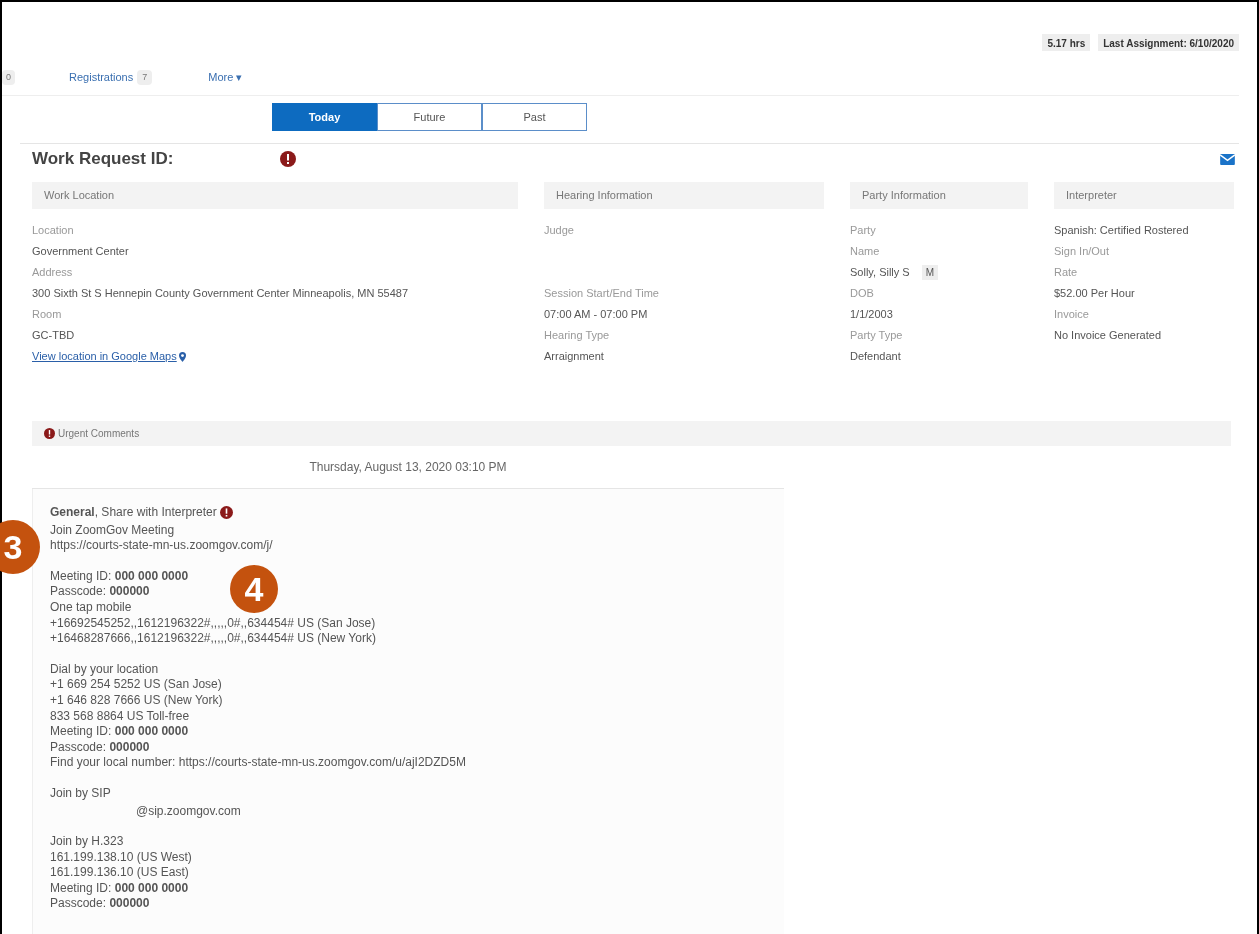 The width and height of the screenshot is (1259, 934). Describe the element at coordinates (188, 811) in the screenshot. I see `comment-line: @sip.zoomgov.com` at that location.